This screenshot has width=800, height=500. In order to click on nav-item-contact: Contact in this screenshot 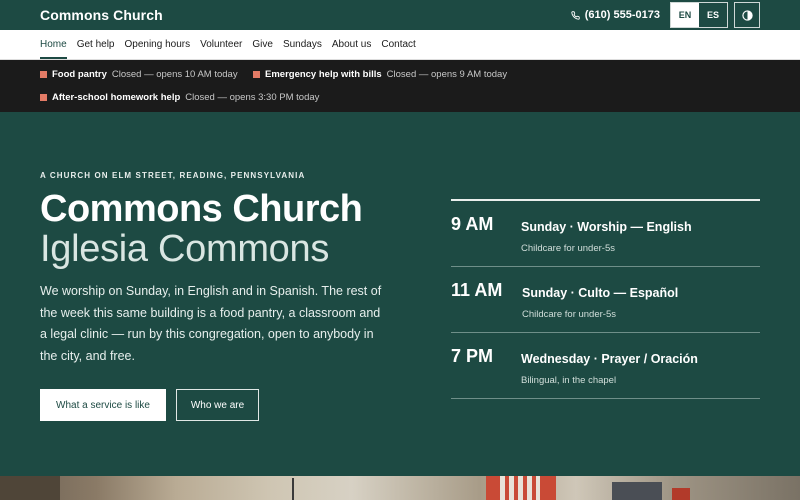, I will do `click(398, 45)`.